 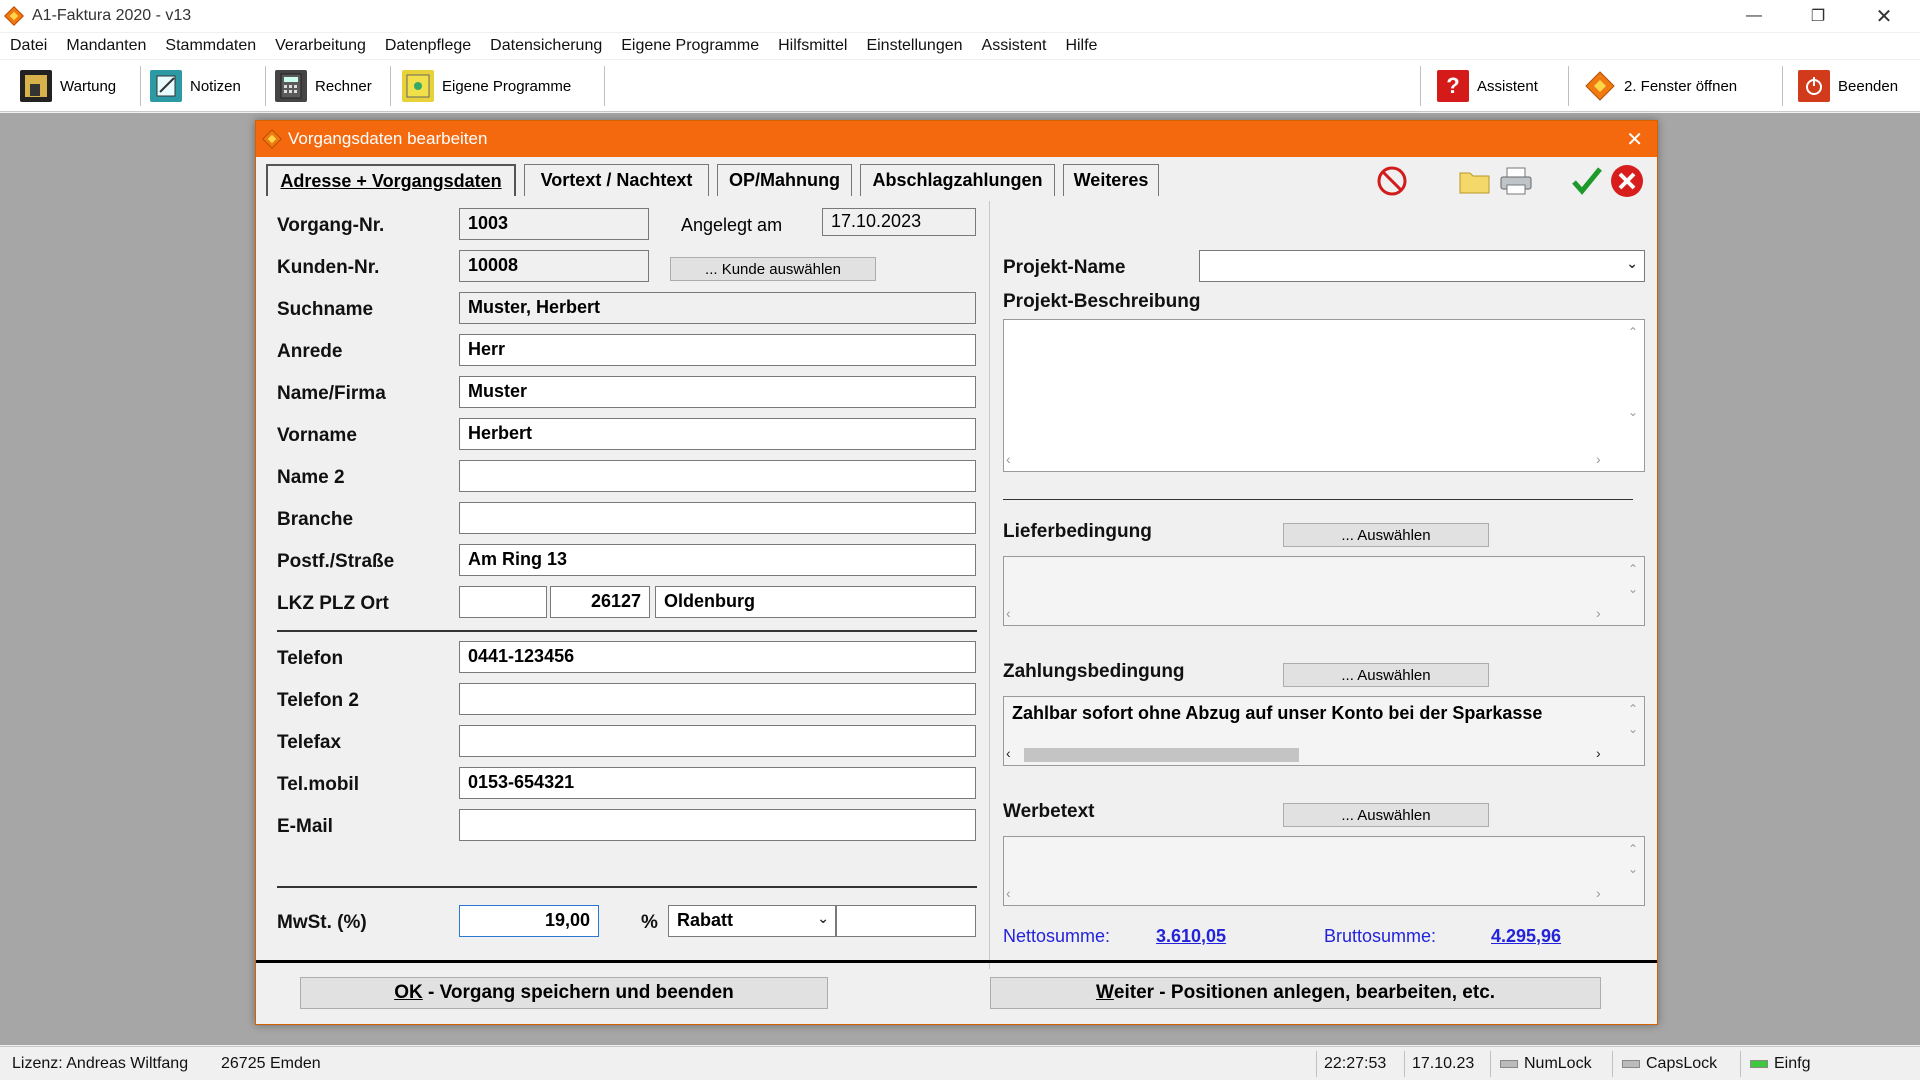 I want to click on werbetext-auswaehlen-button: ... Auswählen, so click(x=1386, y=815).